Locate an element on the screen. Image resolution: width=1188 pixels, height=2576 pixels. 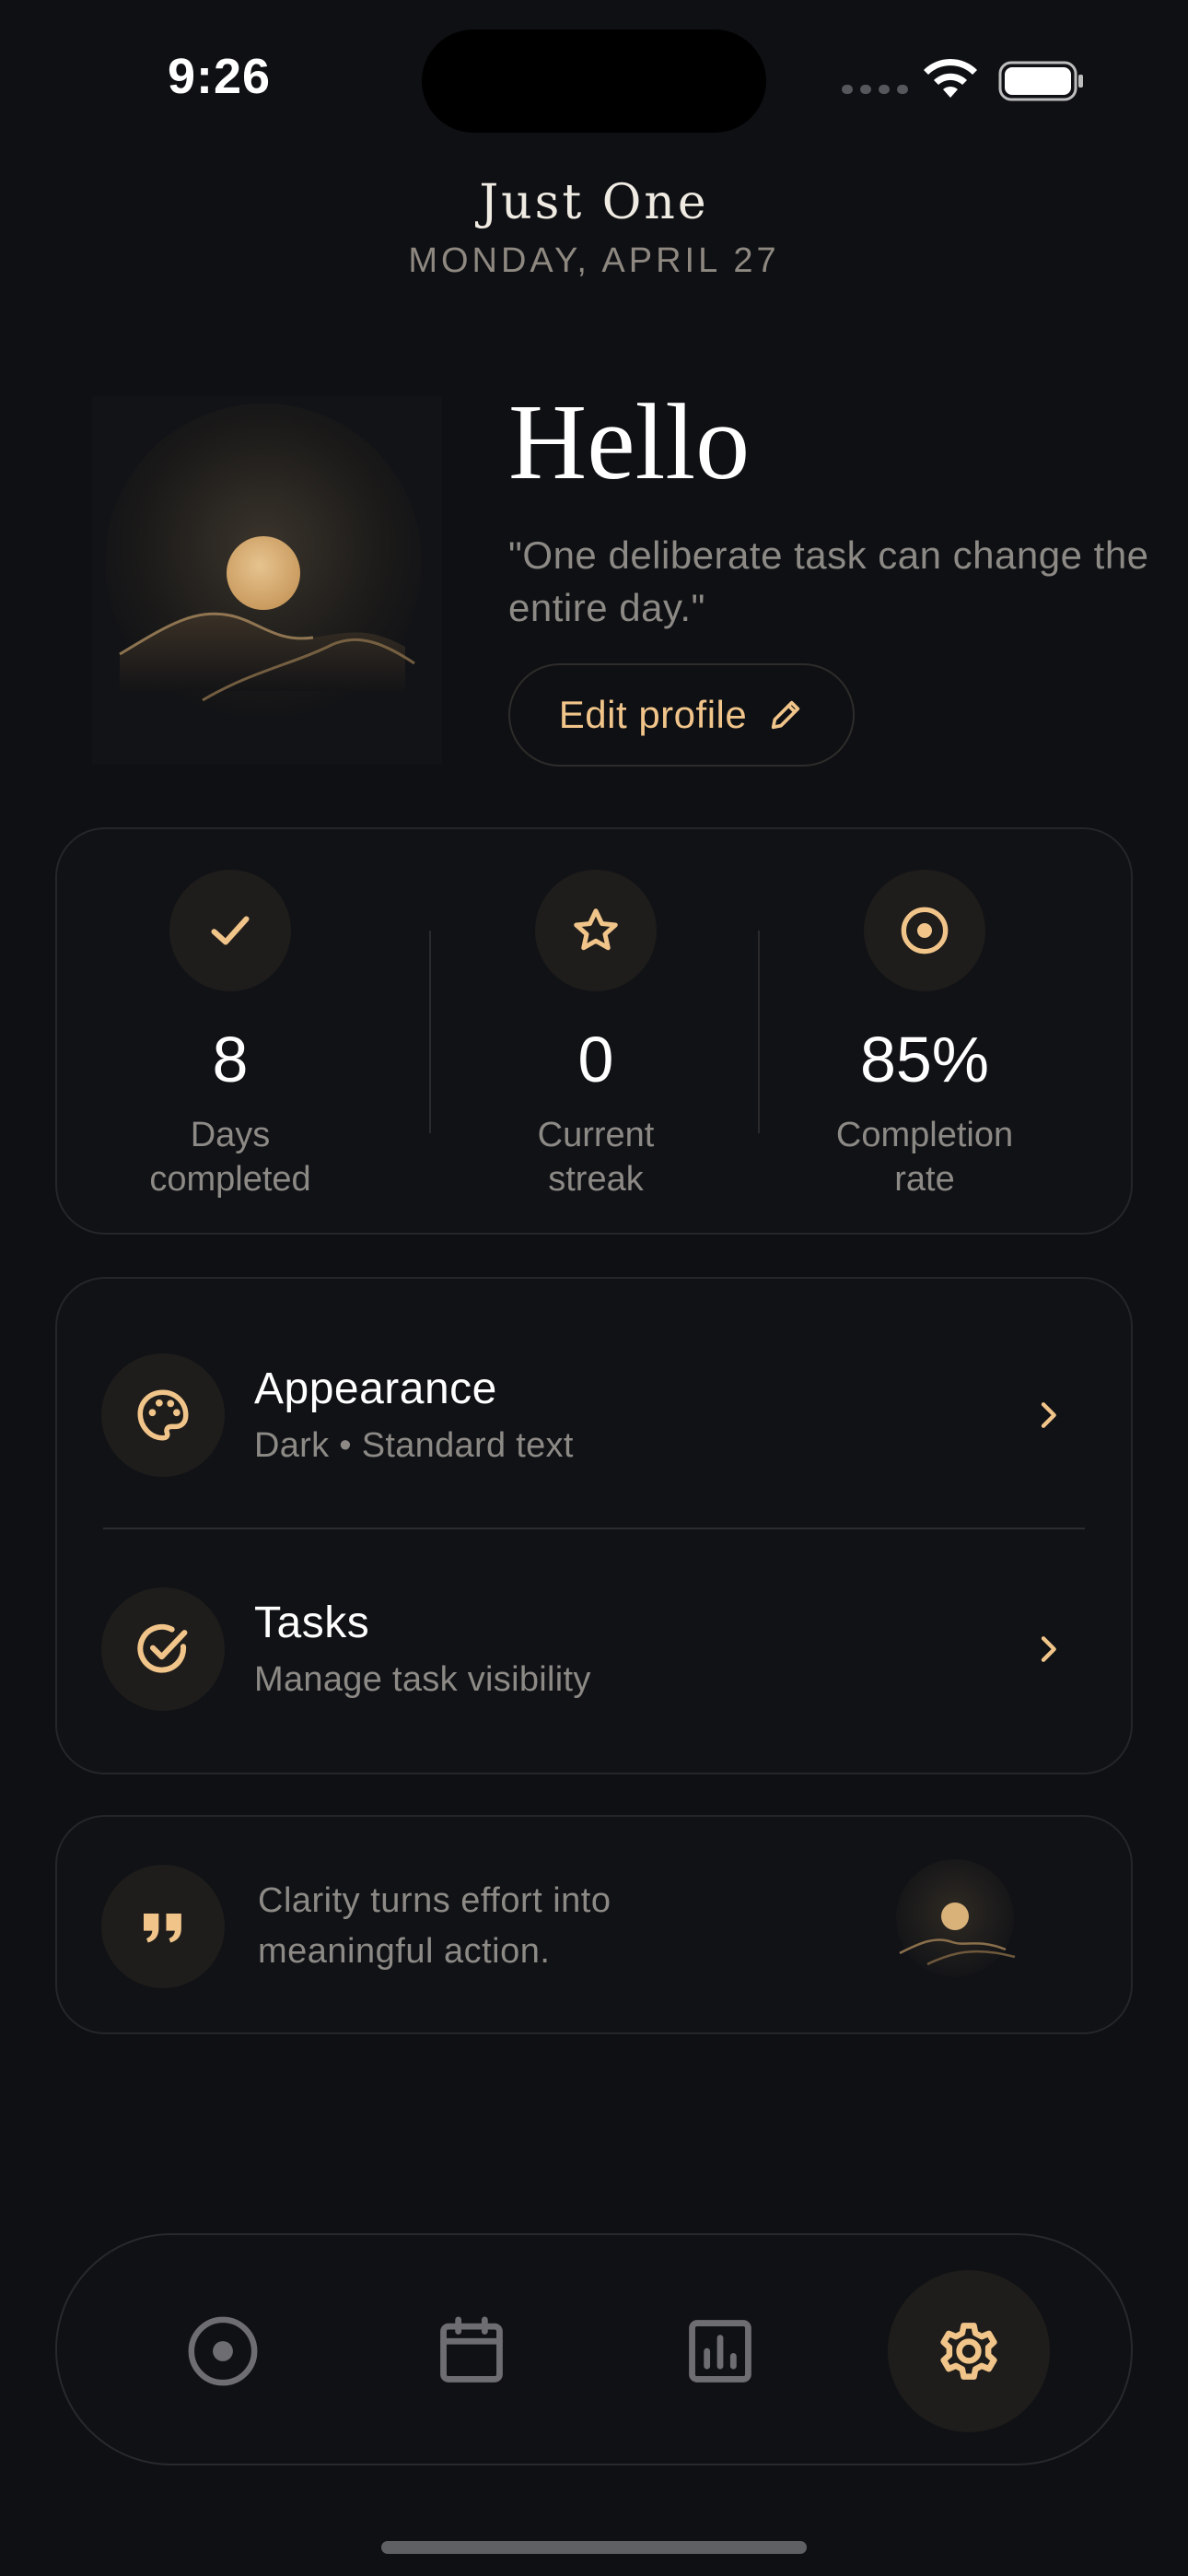
settings-divider is located at coordinates (594, 1528).